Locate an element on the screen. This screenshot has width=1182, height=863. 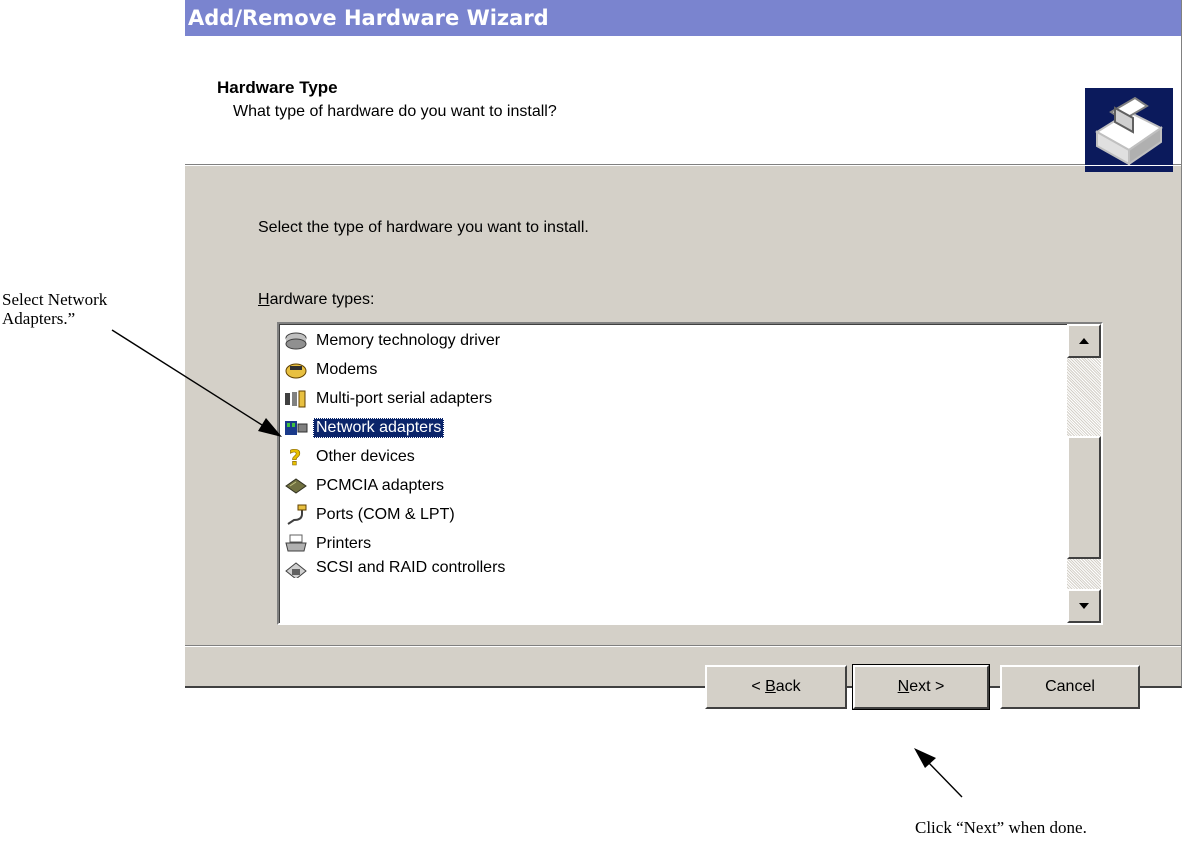
arrow-to-next-button is located at coordinates (938, 773).